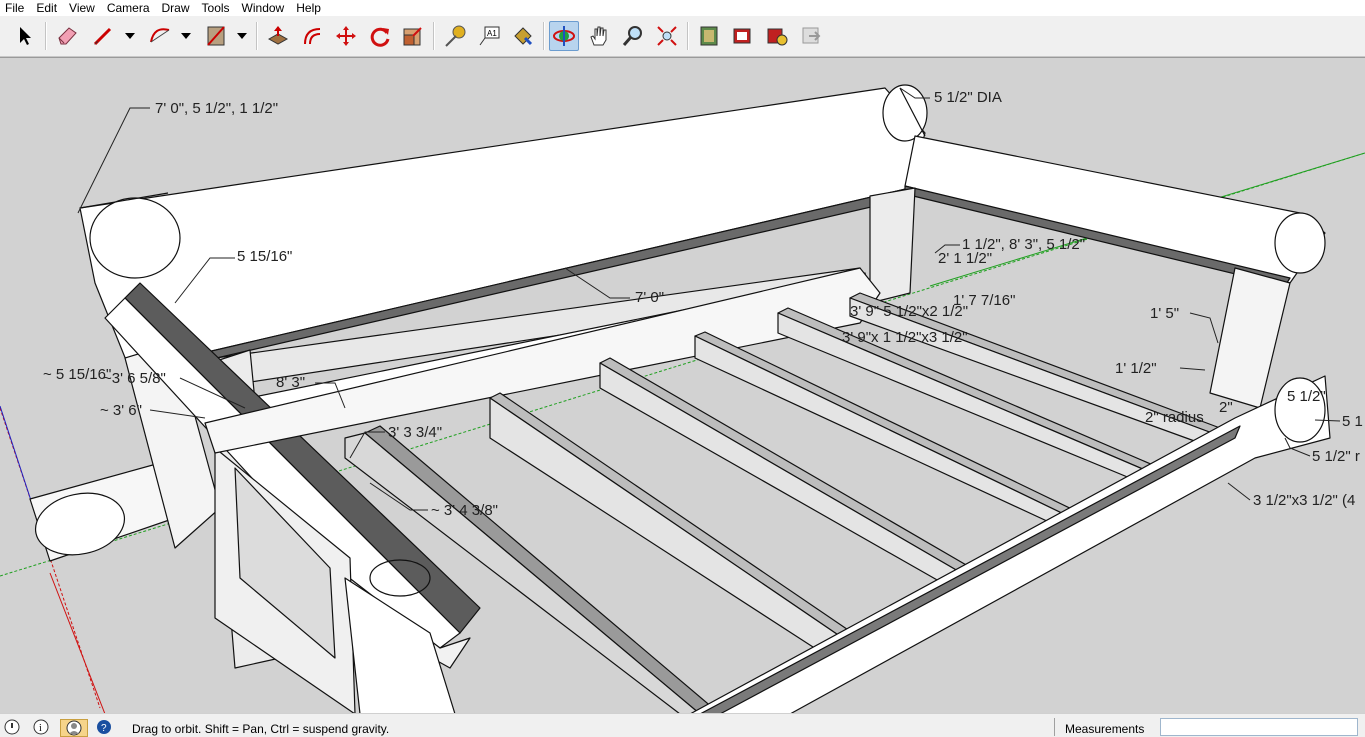  Describe the element at coordinates (492, 33) in the screenshot. I see `svg-text: A1` at that location.